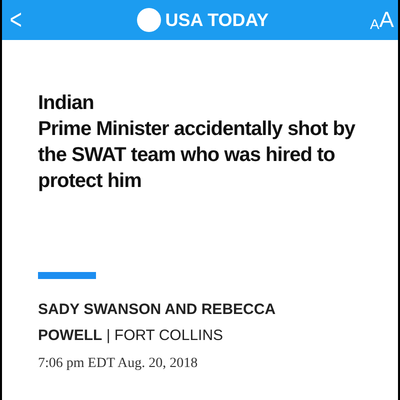 The height and width of the screenshot is (400, 400). Describe the element at coordinates (21, 20) in the screenshot. I see `back-button: <` at that location.